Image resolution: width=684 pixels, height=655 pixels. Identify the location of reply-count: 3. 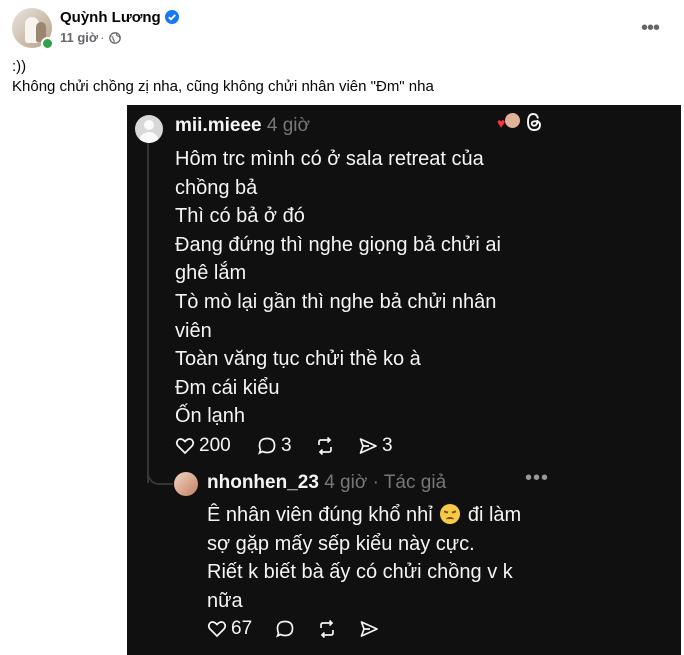
(286, 445).